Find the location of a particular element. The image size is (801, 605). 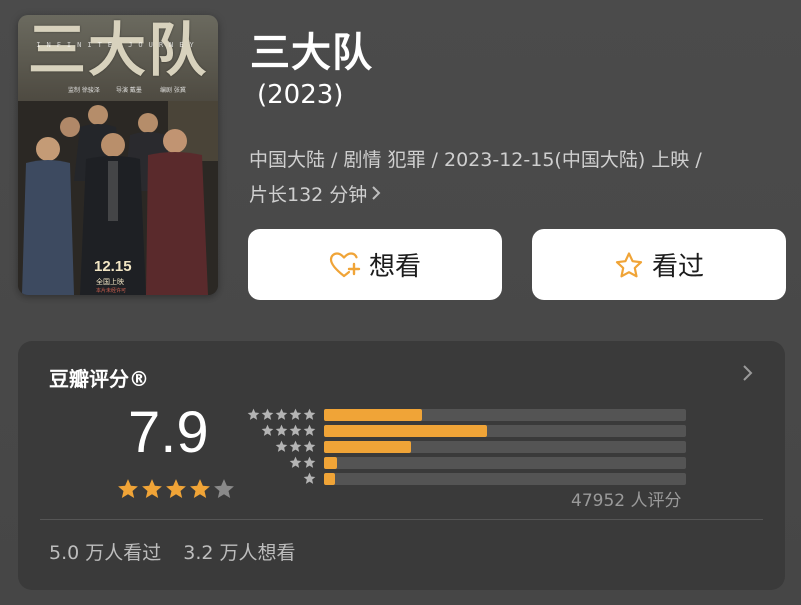

want-to-watch-label: 想看 is located at coordinates (394, 267).